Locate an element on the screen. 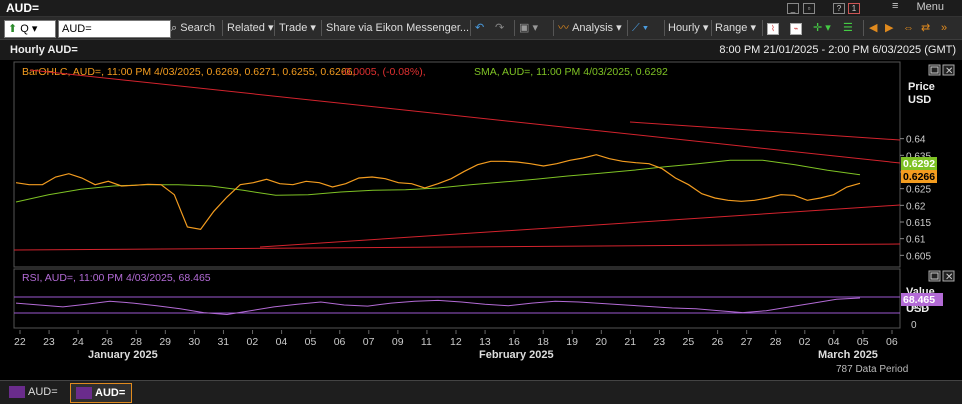 The height and width of the screenshot is (404, 962). svg-text: 0.6266 is located at coordinates (919, 177).